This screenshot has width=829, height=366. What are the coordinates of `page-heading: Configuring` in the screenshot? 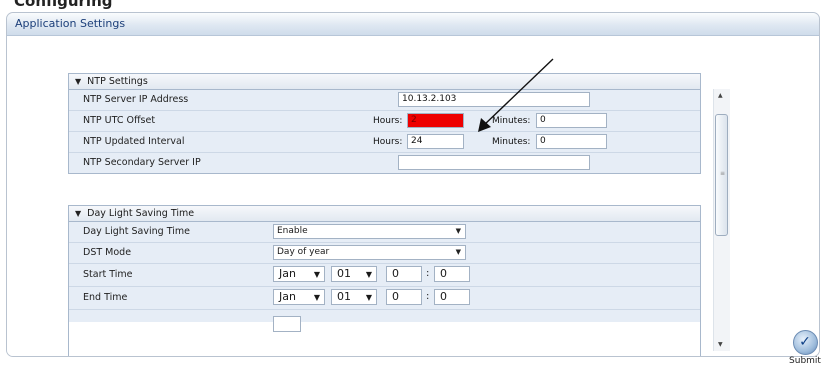 It's located at (63, 5).